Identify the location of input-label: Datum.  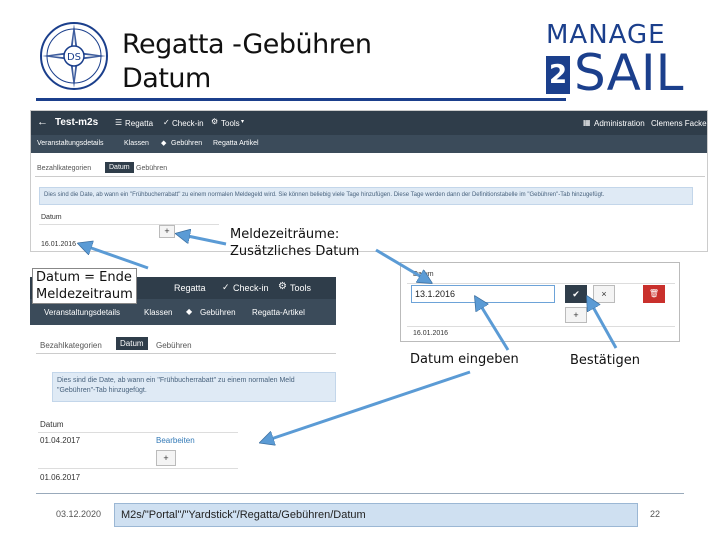
(423, 274).